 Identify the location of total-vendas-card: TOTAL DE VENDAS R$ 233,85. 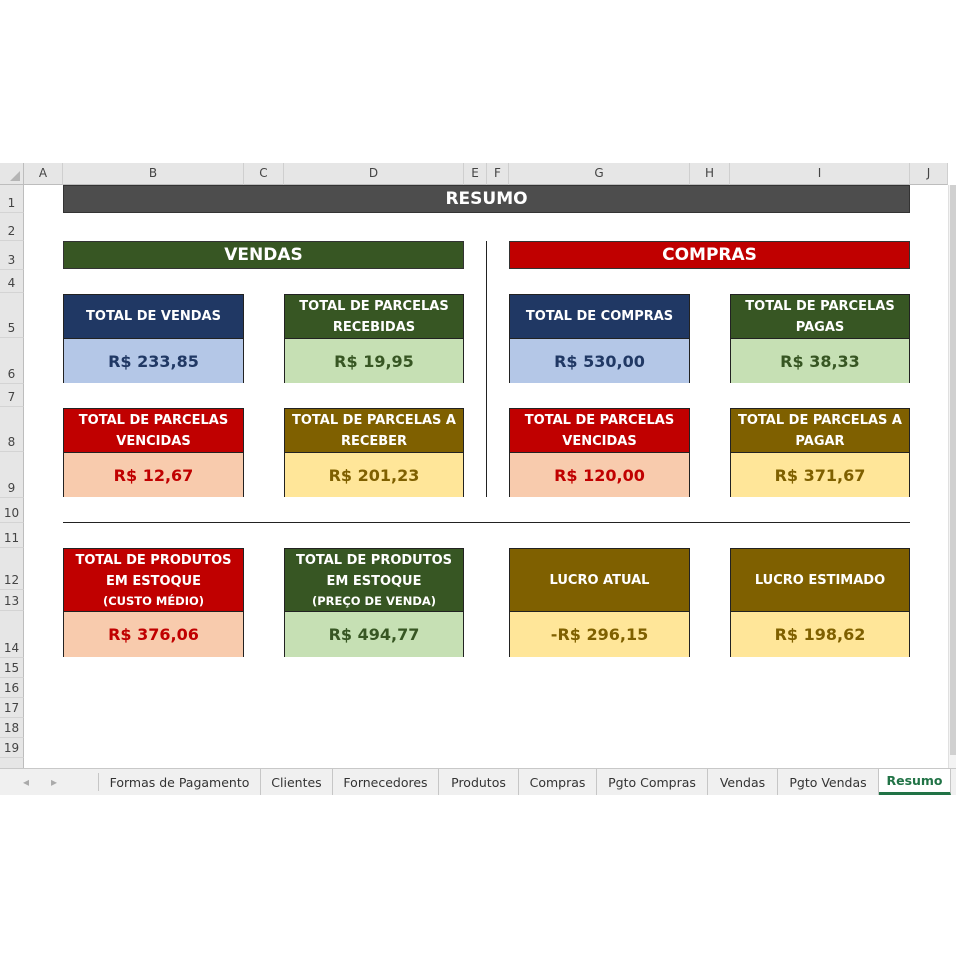
(153, 338).